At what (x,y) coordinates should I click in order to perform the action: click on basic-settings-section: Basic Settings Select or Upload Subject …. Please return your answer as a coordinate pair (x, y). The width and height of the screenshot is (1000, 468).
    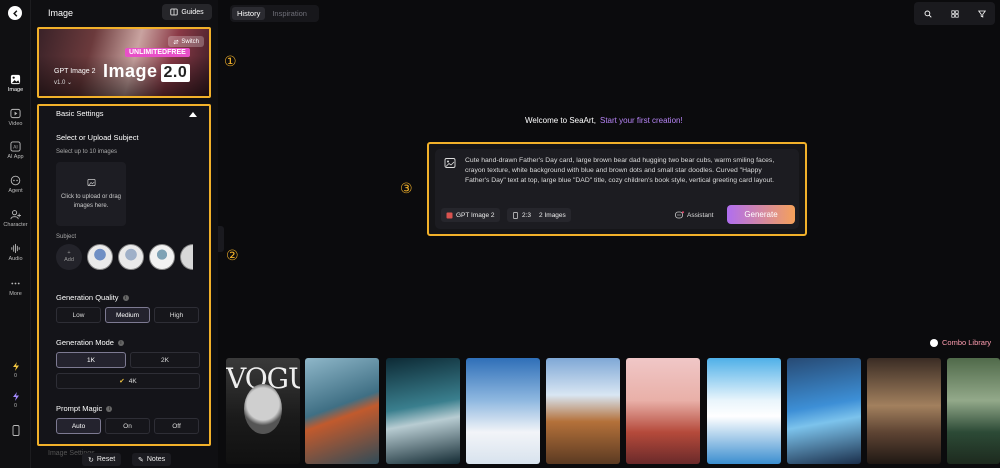
    Looking at the image, I should click on (124, 275).